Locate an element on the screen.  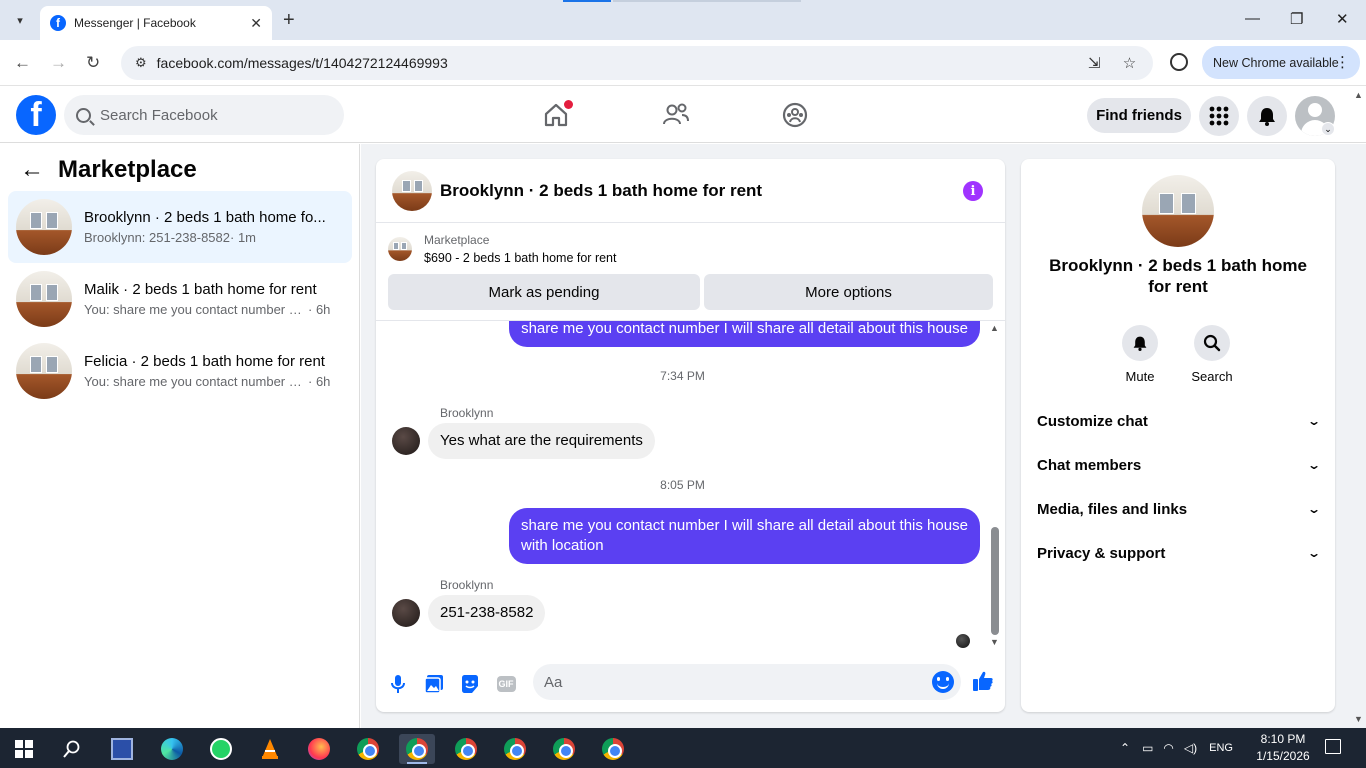
bookmark-star-icon: ☆ is located at coordinates (1129, 63).